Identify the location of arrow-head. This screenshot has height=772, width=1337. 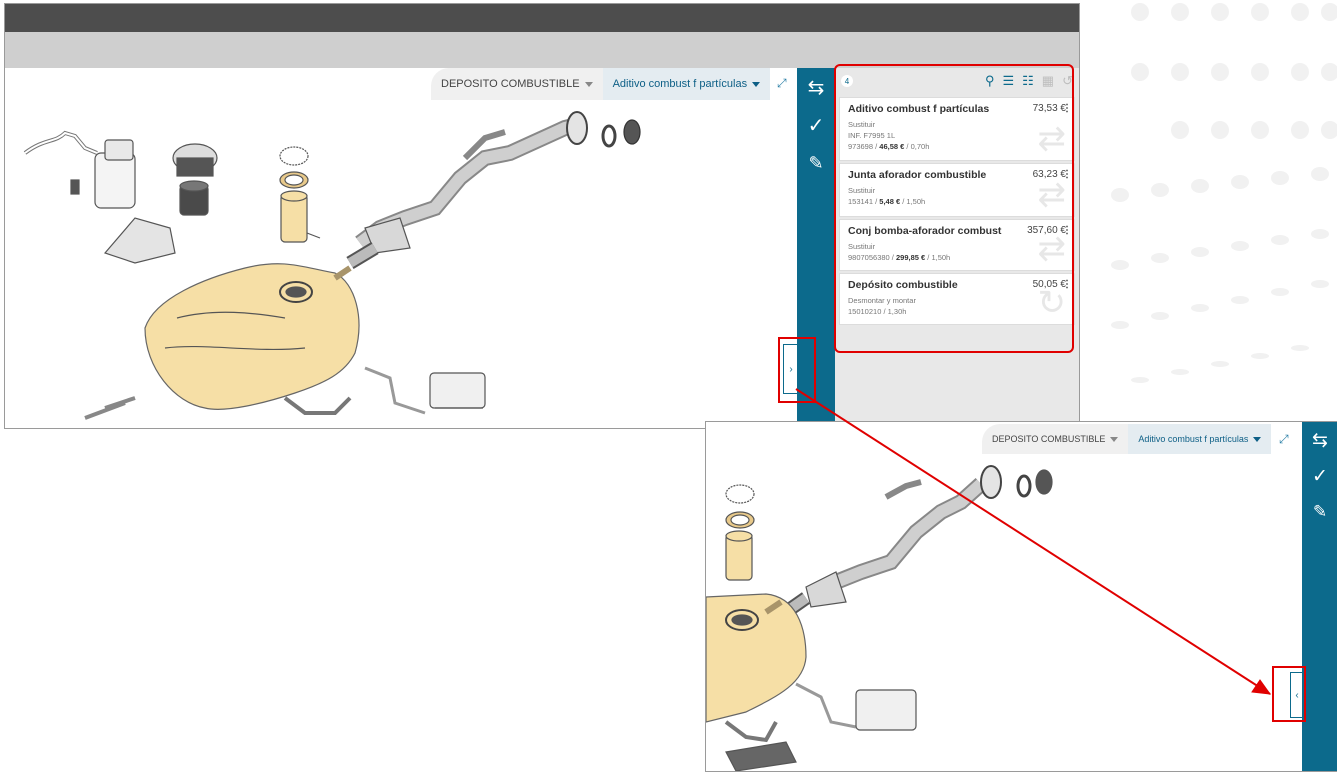
(1261, 687).